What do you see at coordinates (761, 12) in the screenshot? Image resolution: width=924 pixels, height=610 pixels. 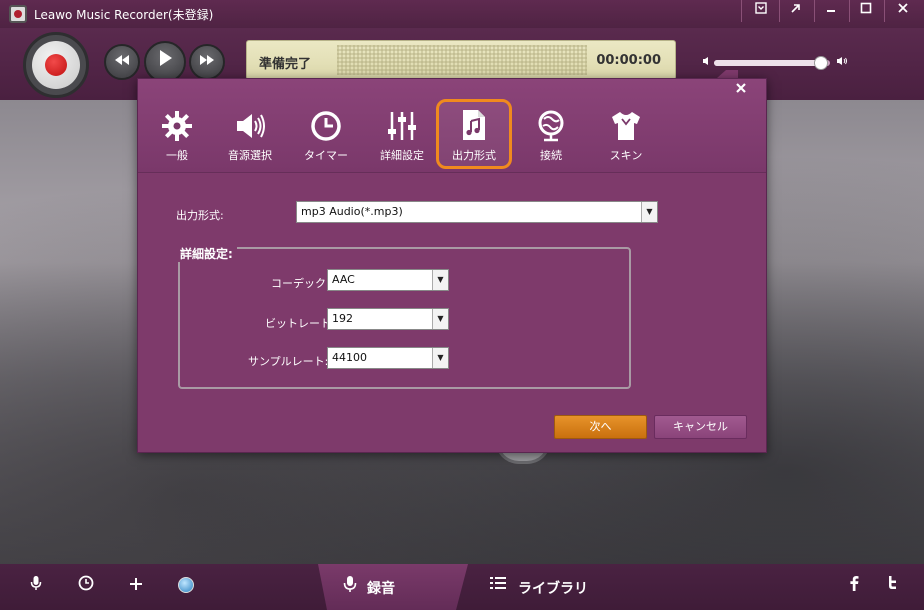 I see `menu-icon` at bounding box center [761, 12].